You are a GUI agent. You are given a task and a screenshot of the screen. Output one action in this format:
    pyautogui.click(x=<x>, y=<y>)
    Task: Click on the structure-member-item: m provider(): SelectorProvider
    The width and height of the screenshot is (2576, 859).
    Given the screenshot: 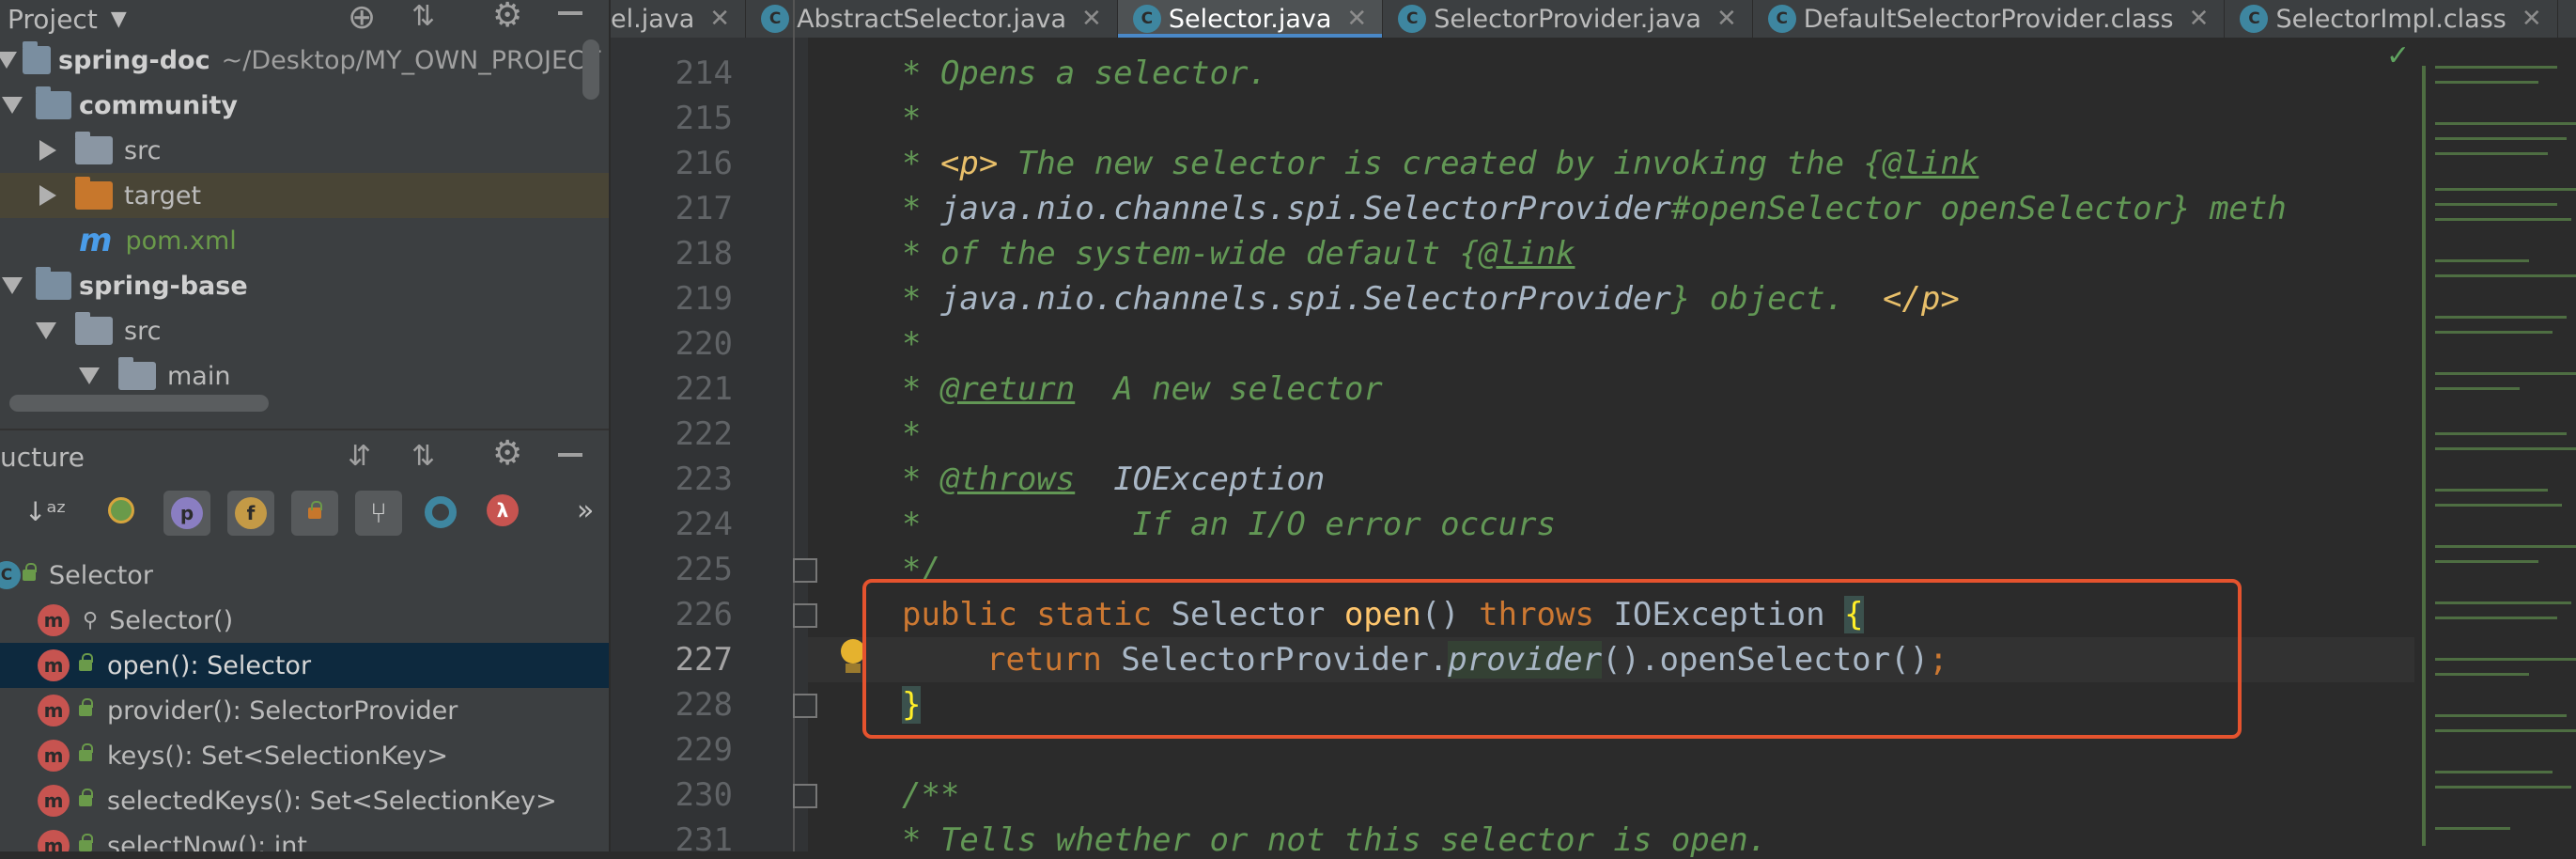 What is the action you would take?
    pyautogui.click(x=305, y=710)
    